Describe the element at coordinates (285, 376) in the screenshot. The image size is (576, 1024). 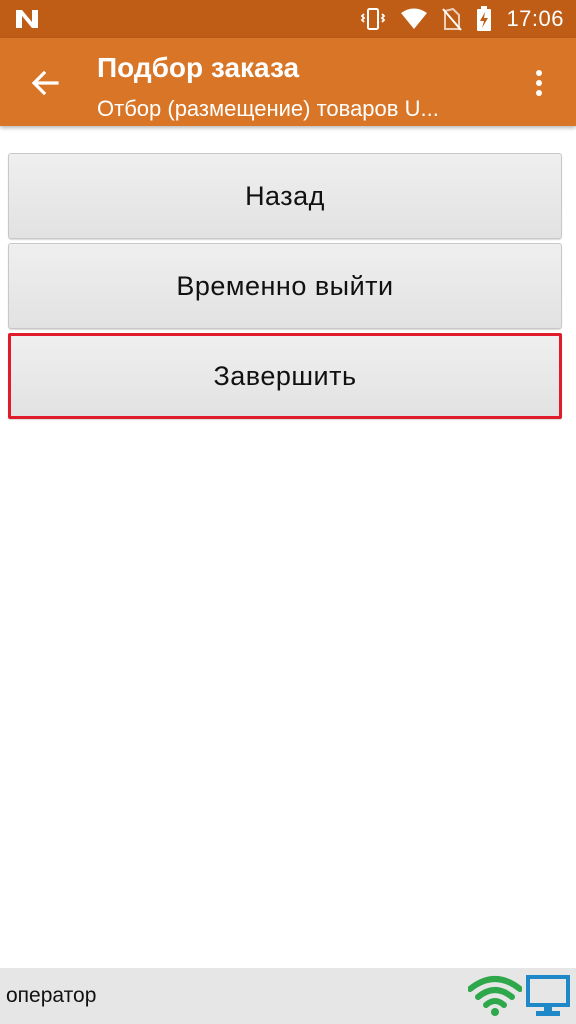
I see `finish-button: Завершить` at that location.